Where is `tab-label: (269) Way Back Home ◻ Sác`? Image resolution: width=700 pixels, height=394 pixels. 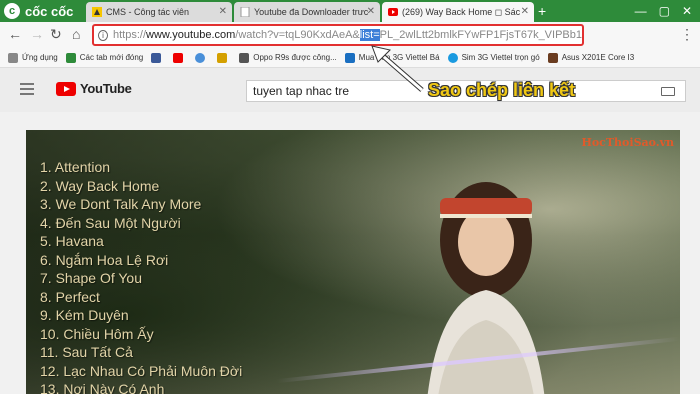 tab-label: (269) Way Back Home ◻ Sác is located at coordinates (461, 11).